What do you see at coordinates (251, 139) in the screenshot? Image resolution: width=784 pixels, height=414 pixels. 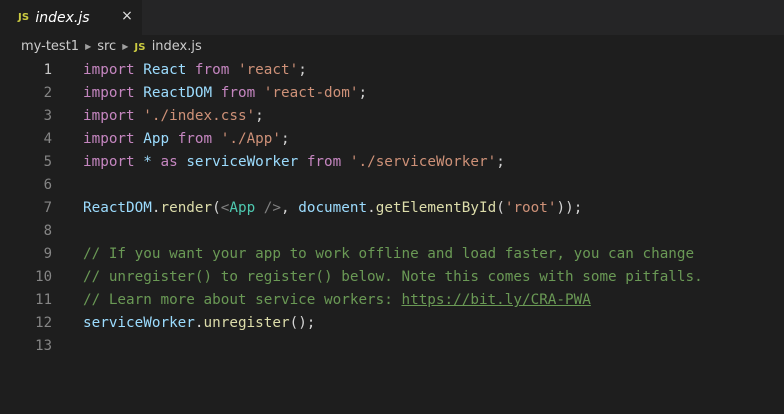 I see `code-token: './App'` at bounding box center [251, 139].